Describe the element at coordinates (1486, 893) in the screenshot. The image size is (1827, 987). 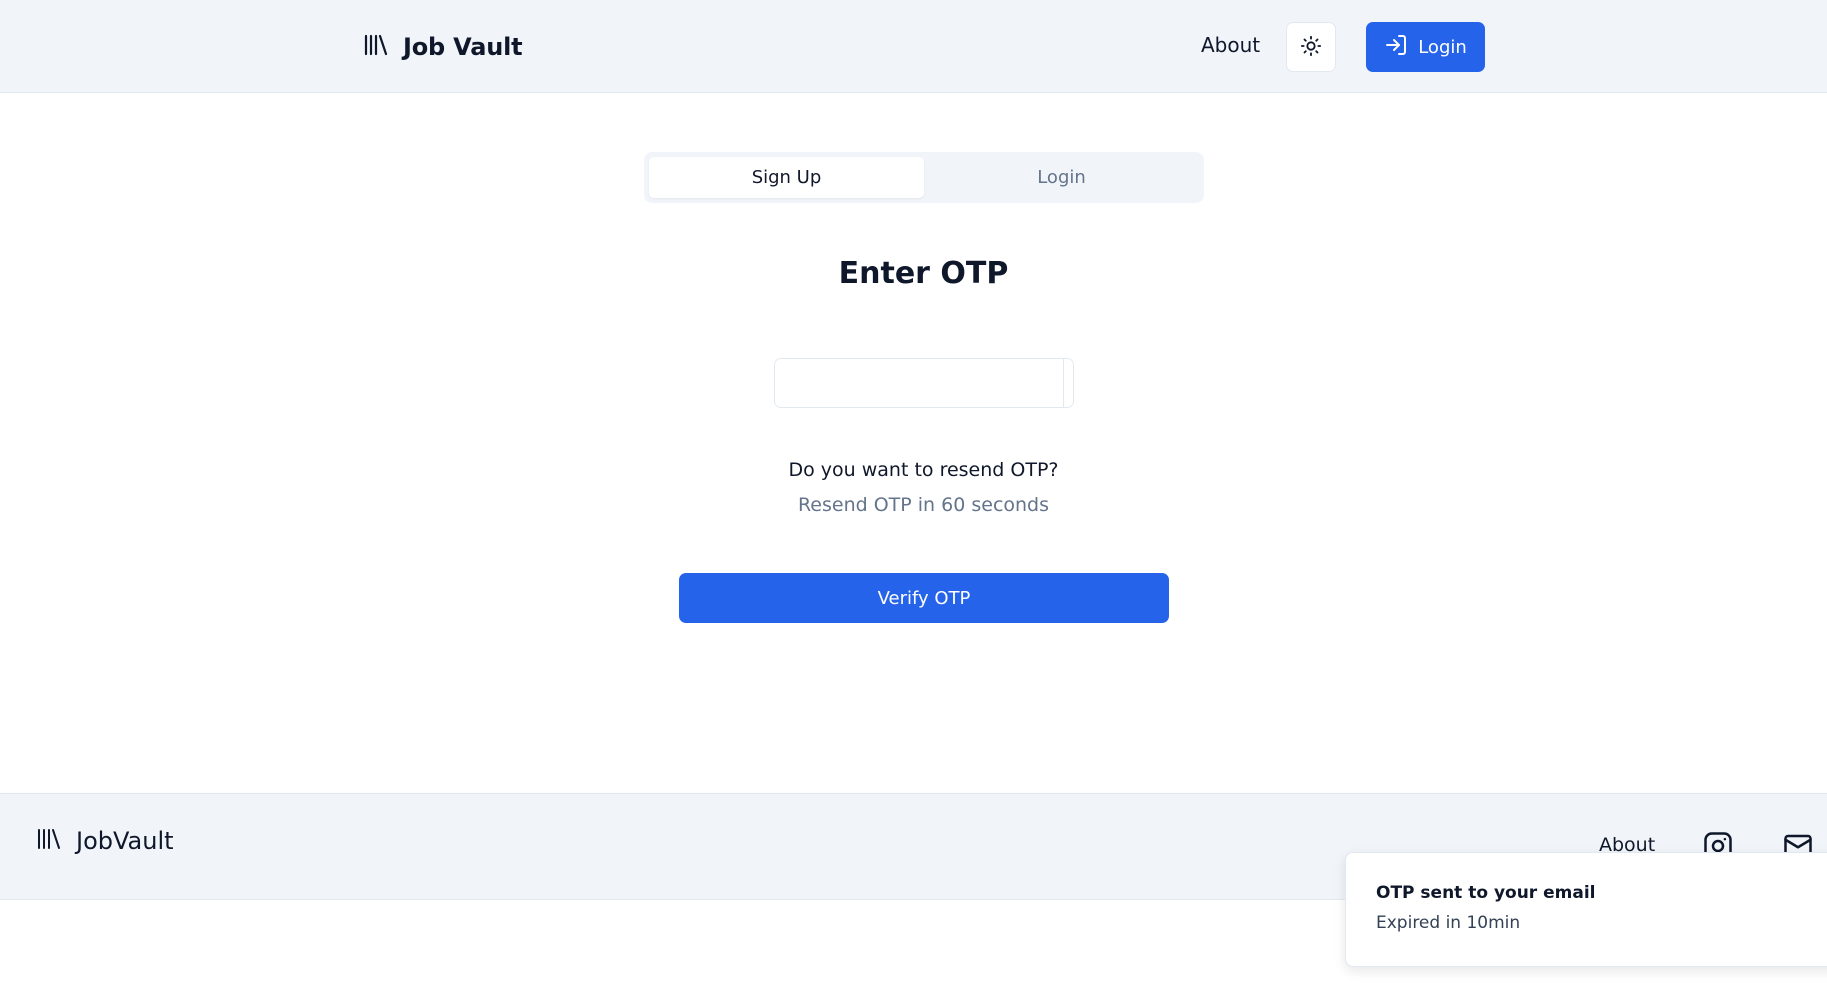
I see `toast-title: OTP sent to your email` at that location.